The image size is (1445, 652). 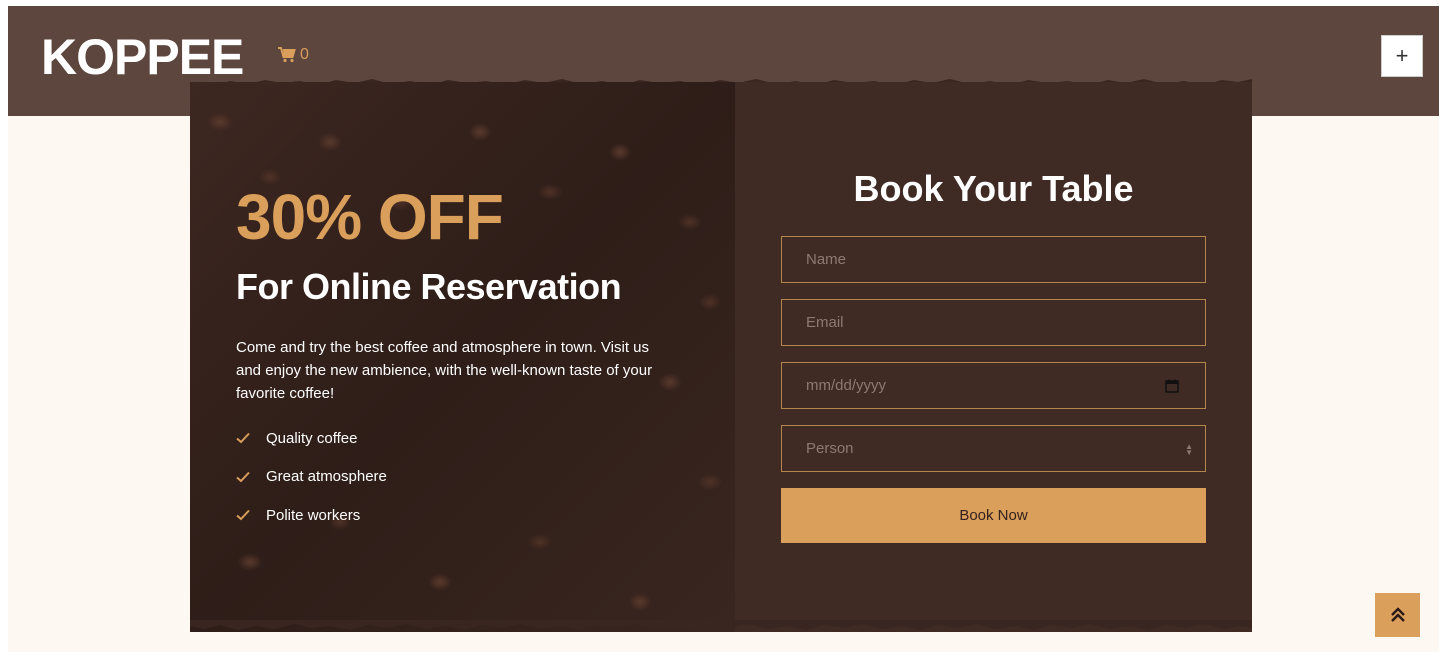 What do you see at coordinates (304, 54) in the screenshot?
I see `cart-count: 0` at bounding box center [304, 54].